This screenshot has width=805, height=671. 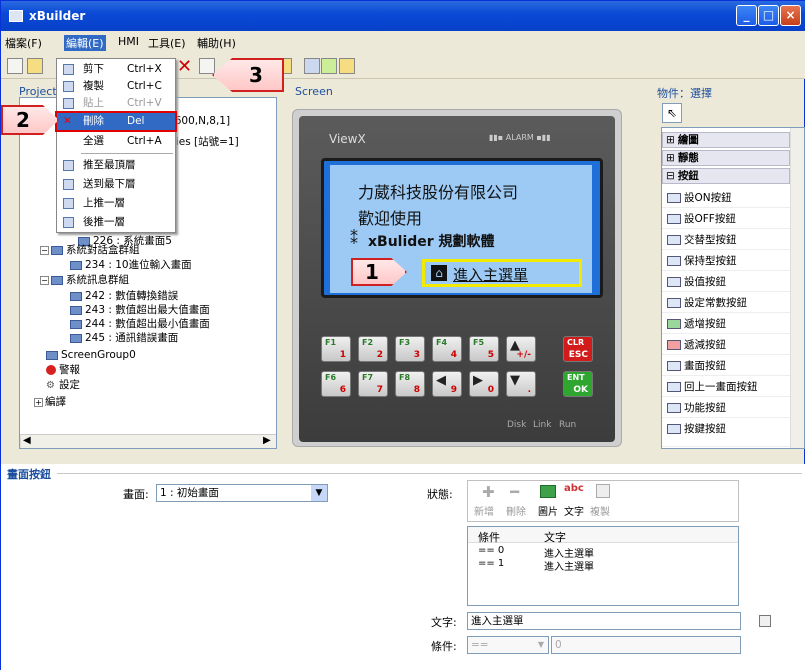 I want to click on group-buttons: ⊟ 按鈕, so click(x=726, y=176).